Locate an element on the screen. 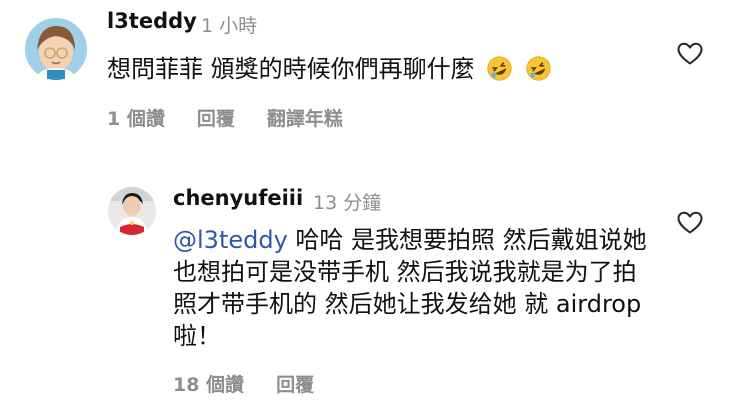 The height and width of the screenshot is (400, 750). comment-text-block: 想問菲菲 頒獎的時候你們再聊什麼 is located at coordinates (329, 69).